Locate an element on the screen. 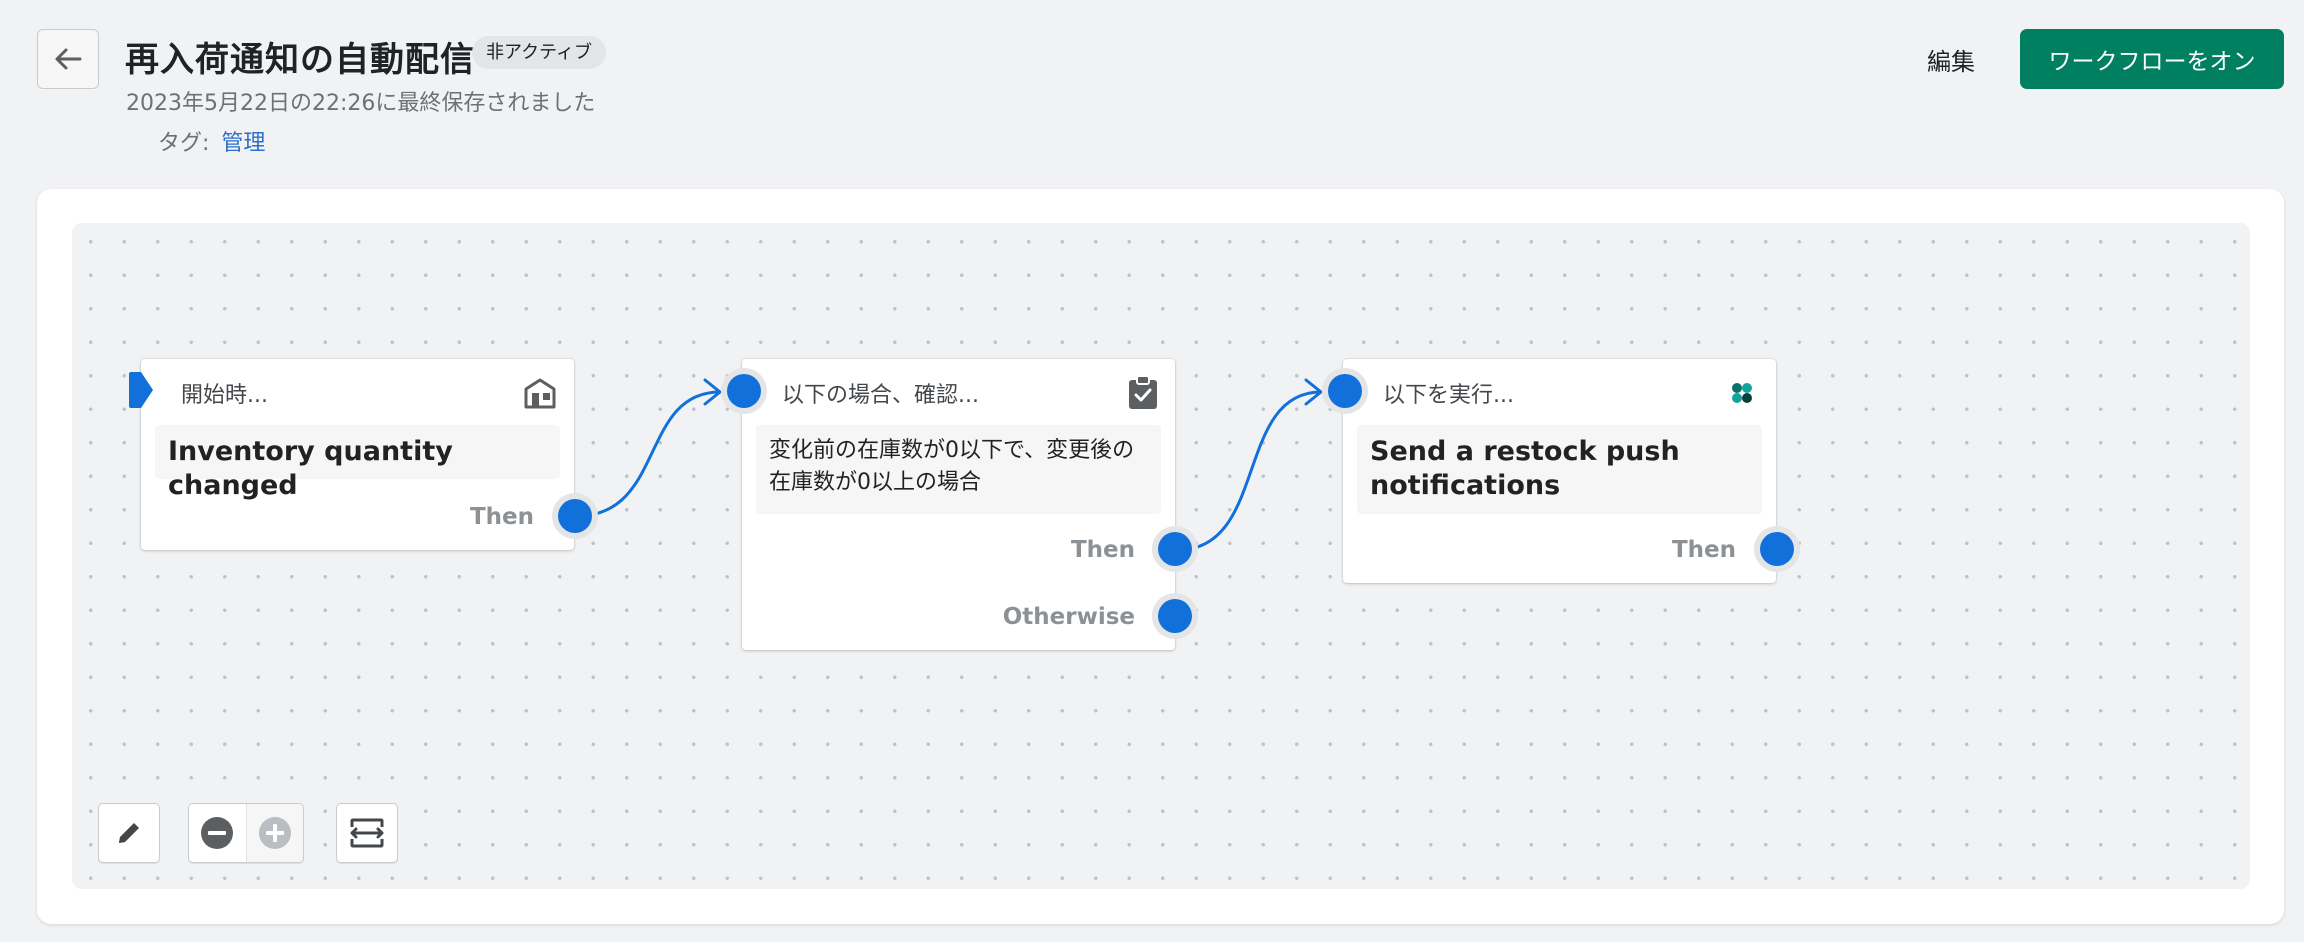 The image size is (2304, 942). action-body: Send a restock push notifications is located at coordinates (1559, 469).